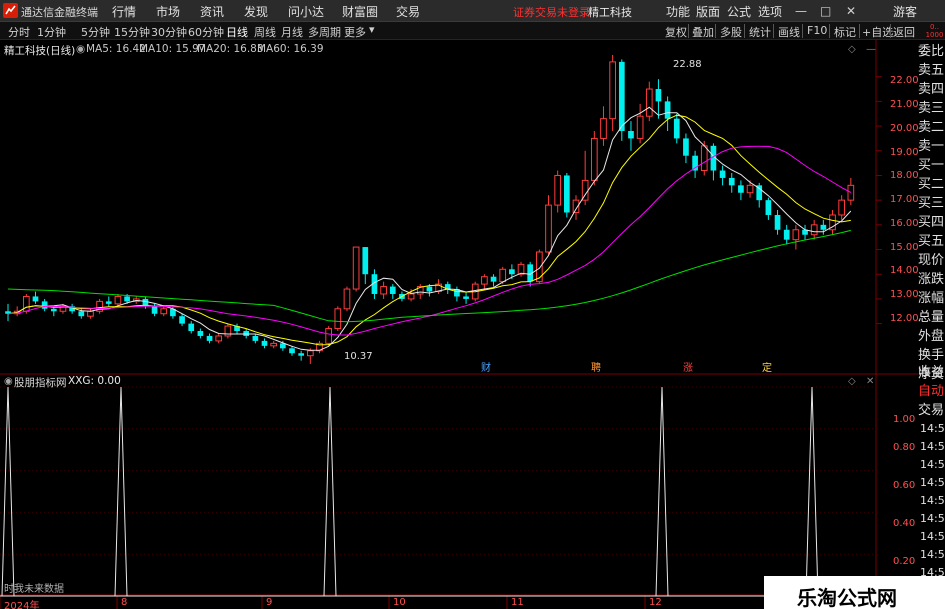 The width and height of the screenshot is (945, 609). I want to click on tool-f10: F10, so click(817, 30).